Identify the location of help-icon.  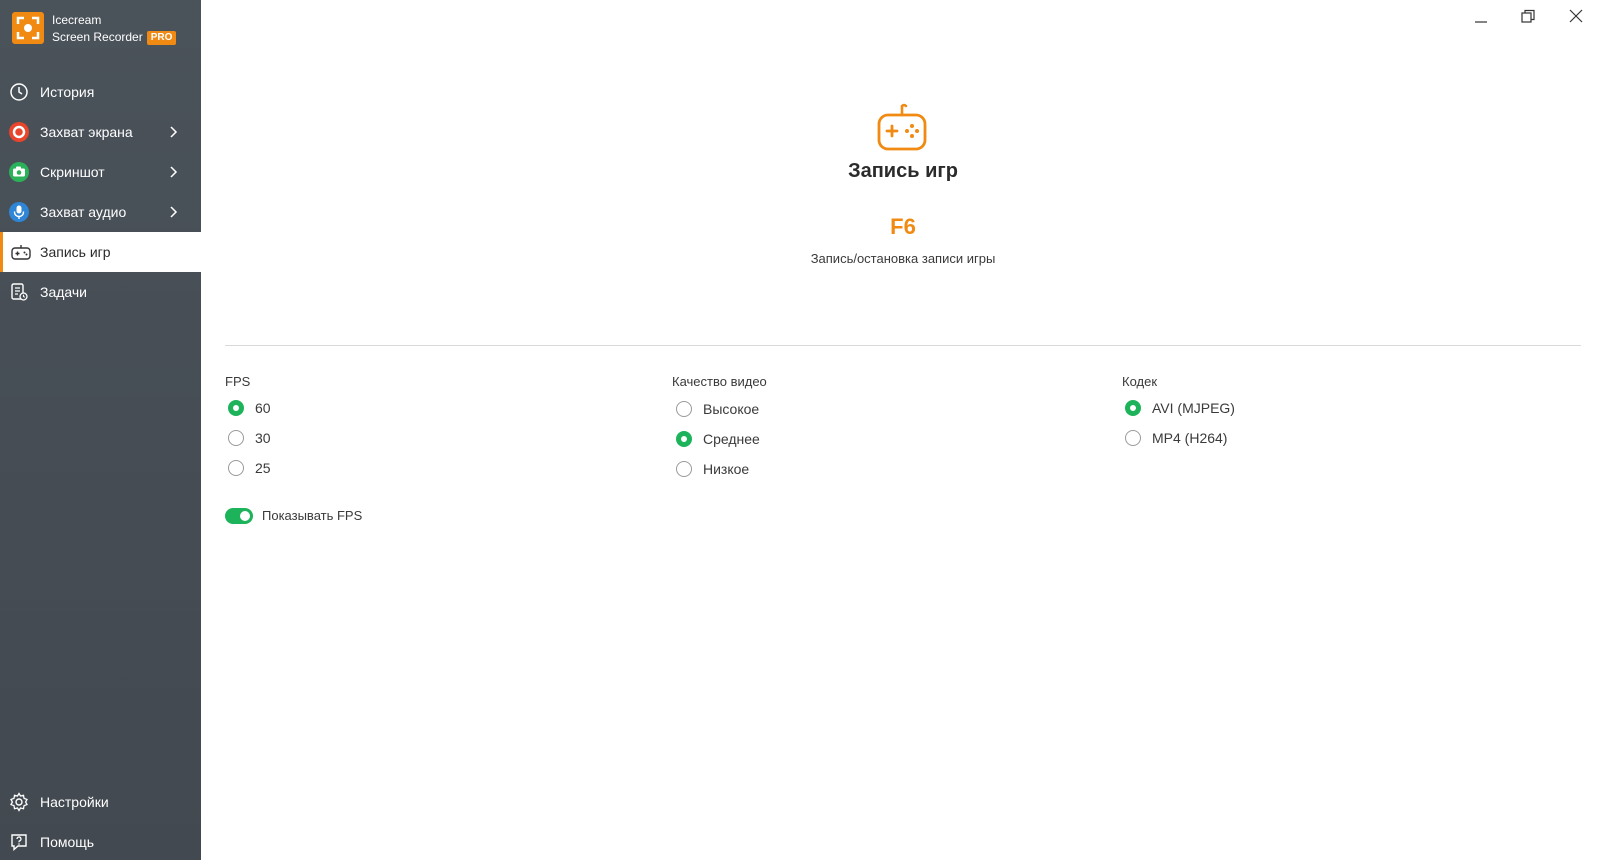
(19, 843).